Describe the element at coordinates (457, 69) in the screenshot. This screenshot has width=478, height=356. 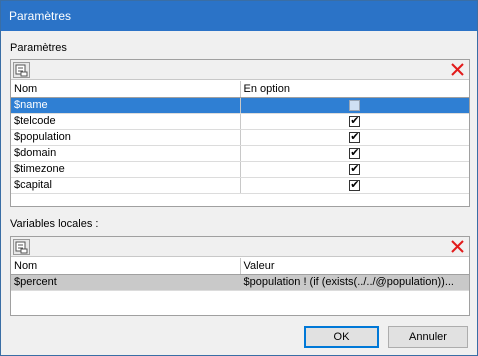
I see `delete-parameter-icon` at that location.